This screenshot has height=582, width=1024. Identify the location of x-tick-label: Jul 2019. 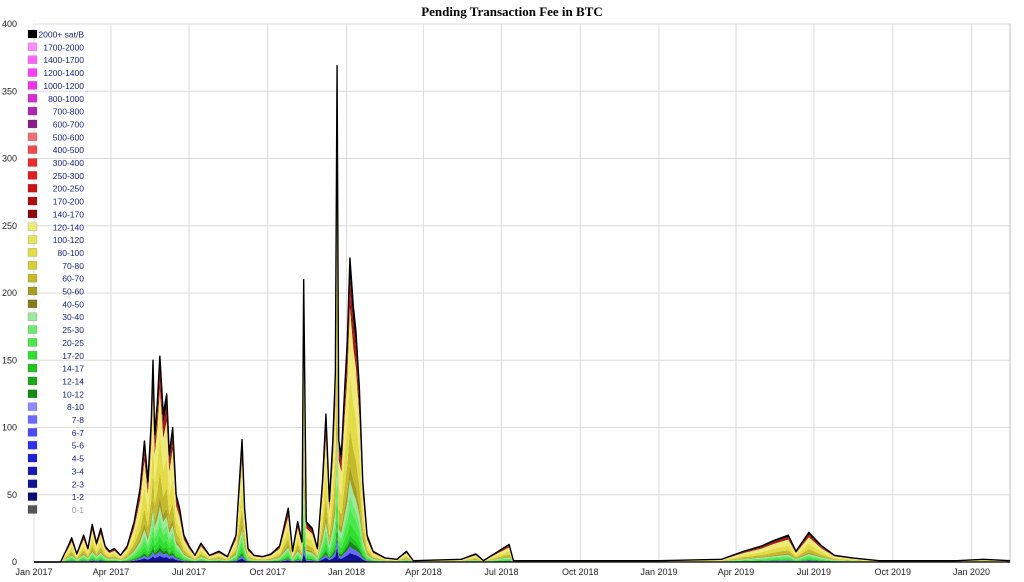
(814, 572).